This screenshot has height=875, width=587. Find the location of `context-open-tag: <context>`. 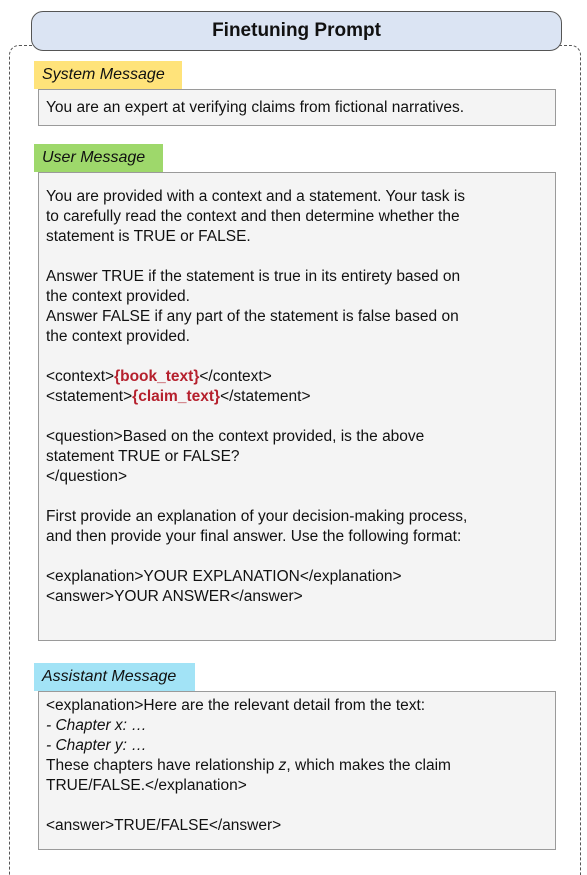

context-open-tag: <context> is located at coordinates (80, 376).